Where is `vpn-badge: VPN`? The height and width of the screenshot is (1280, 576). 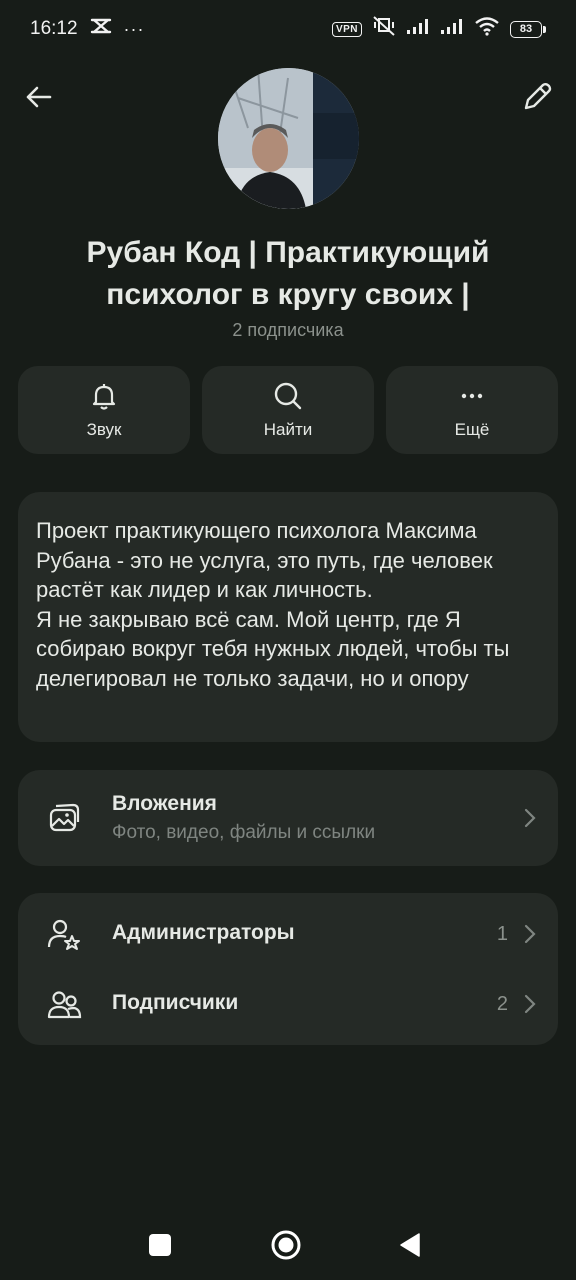 vpn-badge: VPN is located at coordinates (346, 29).